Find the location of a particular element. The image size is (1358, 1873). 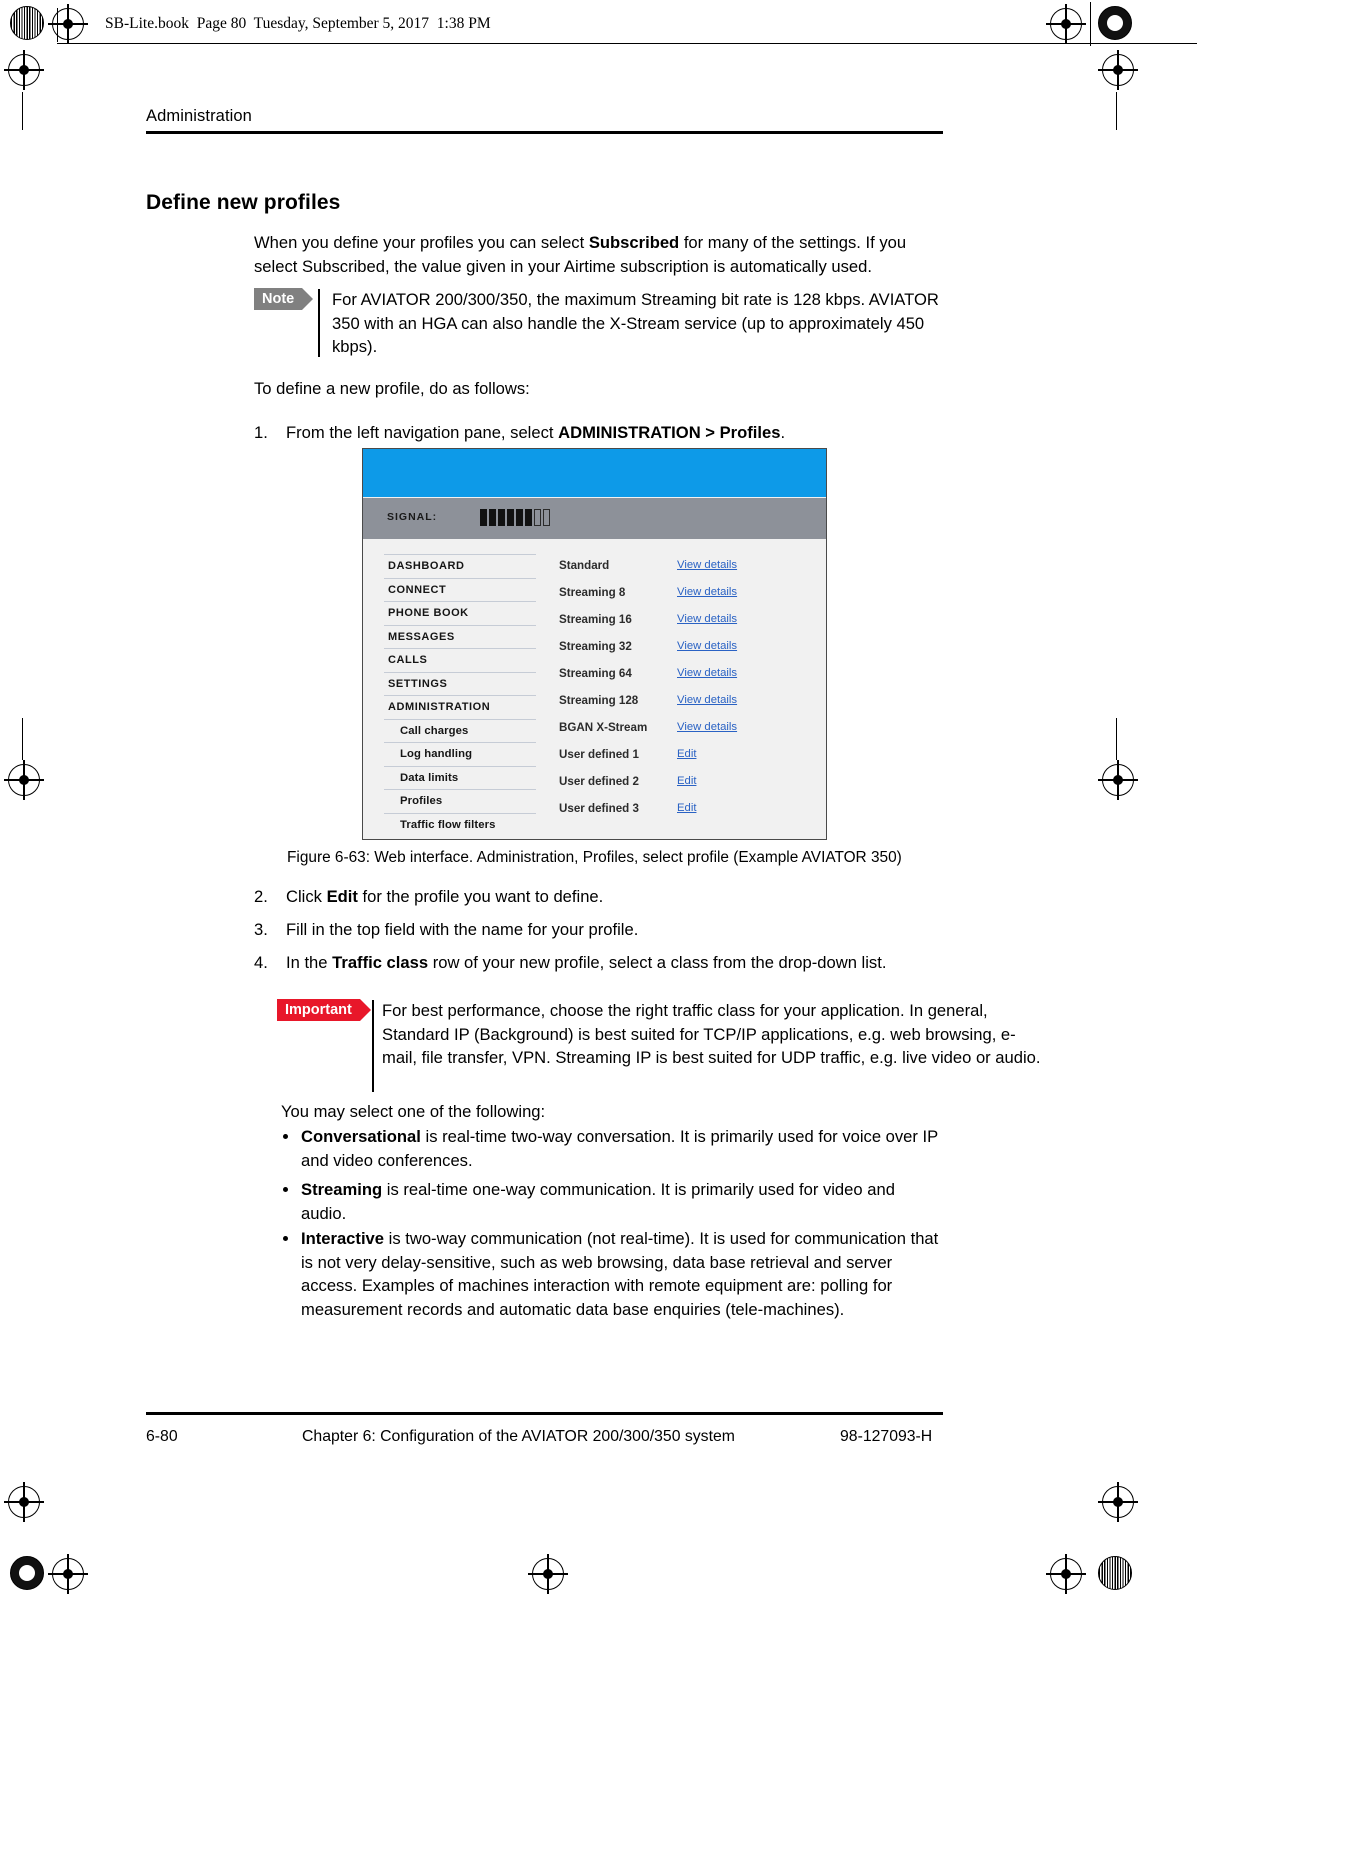

intro-bold-subscribed: Subscribed is located at coordinates (634, 242).